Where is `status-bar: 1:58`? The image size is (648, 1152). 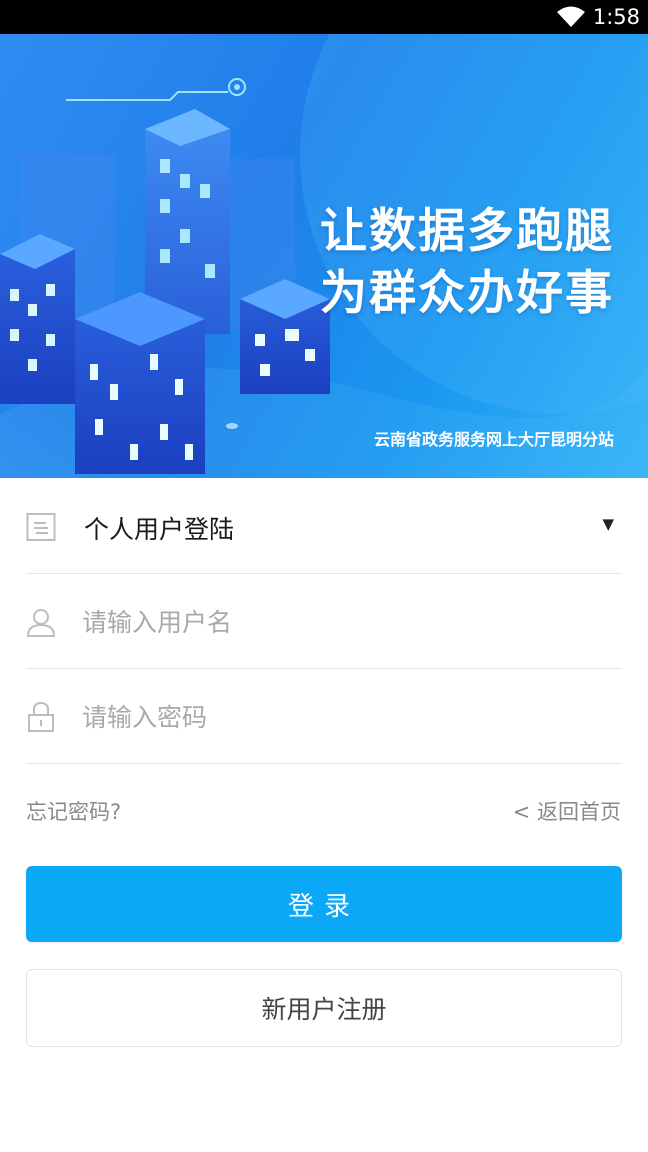
status-bar: 1:58 is located at coordinates (324, 17).